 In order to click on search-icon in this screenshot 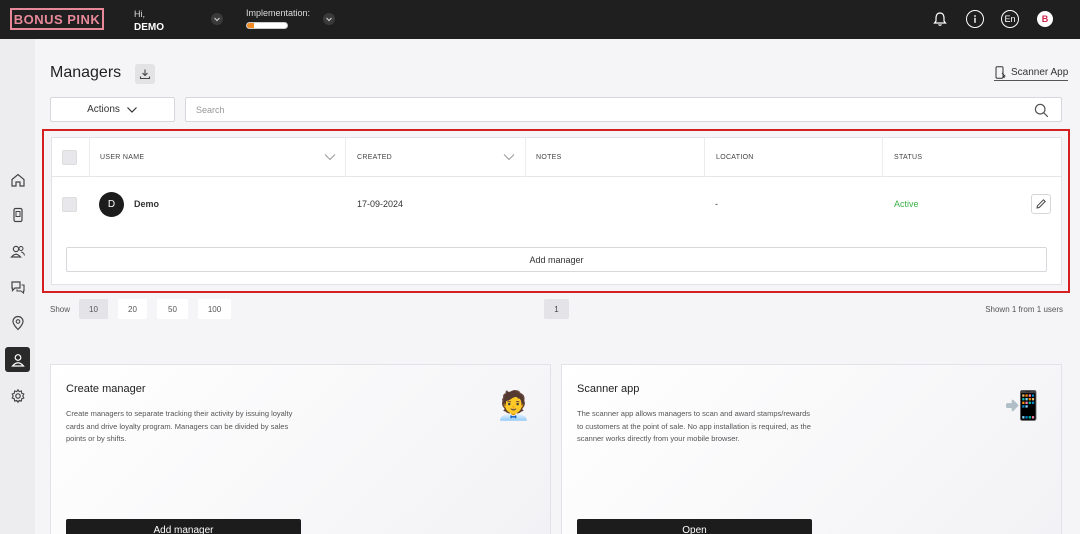, I will do `click(1041, 110)`.